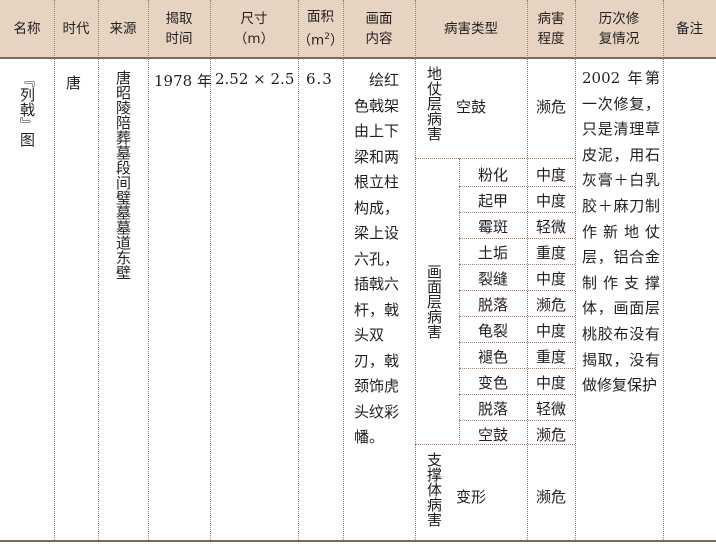  I want to click on header-era: 时代, so click(76, 28).